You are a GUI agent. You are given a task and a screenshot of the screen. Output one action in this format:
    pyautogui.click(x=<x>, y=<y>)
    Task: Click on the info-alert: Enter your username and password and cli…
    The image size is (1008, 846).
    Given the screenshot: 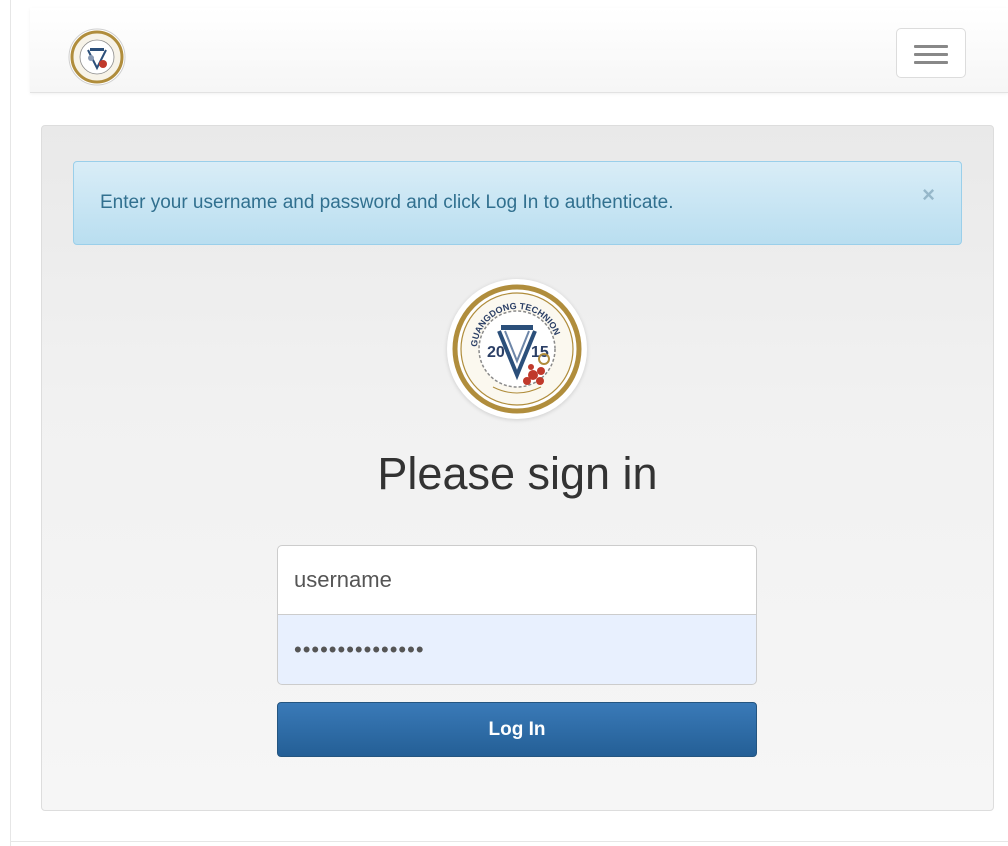 What is the action you would take?
    pyautogui.click(x=517, y=203)
    